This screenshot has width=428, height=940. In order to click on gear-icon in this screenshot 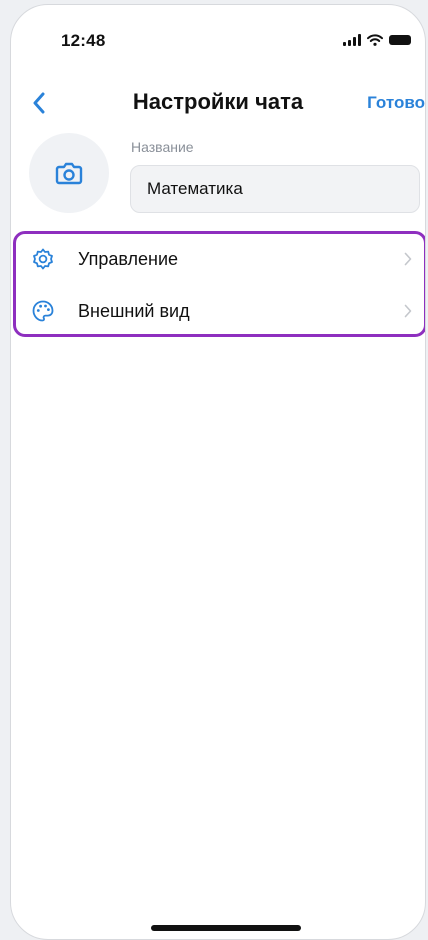, I will do `click(43, 259)`.